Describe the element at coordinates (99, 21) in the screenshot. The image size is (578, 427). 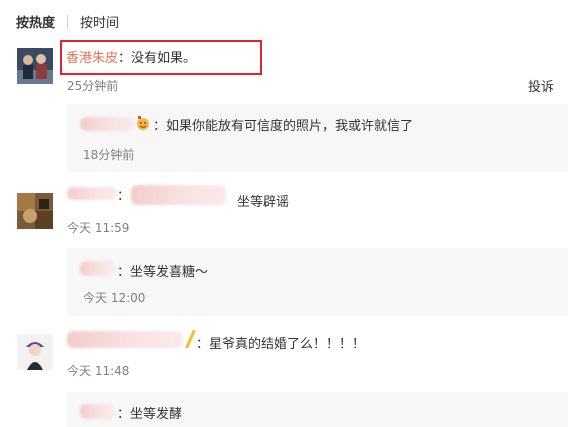
I see `tab-by-time: 按时间` at that location.